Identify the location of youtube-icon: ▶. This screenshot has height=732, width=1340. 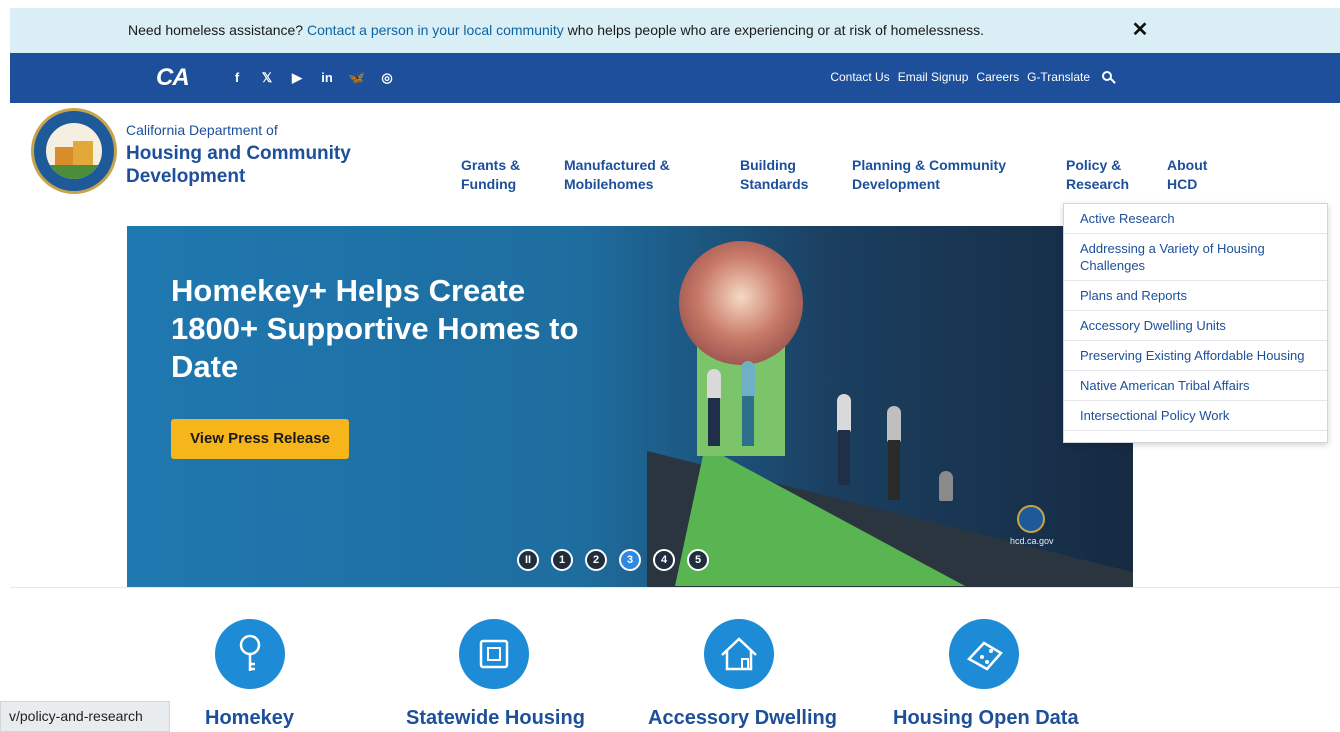
(297, 78).